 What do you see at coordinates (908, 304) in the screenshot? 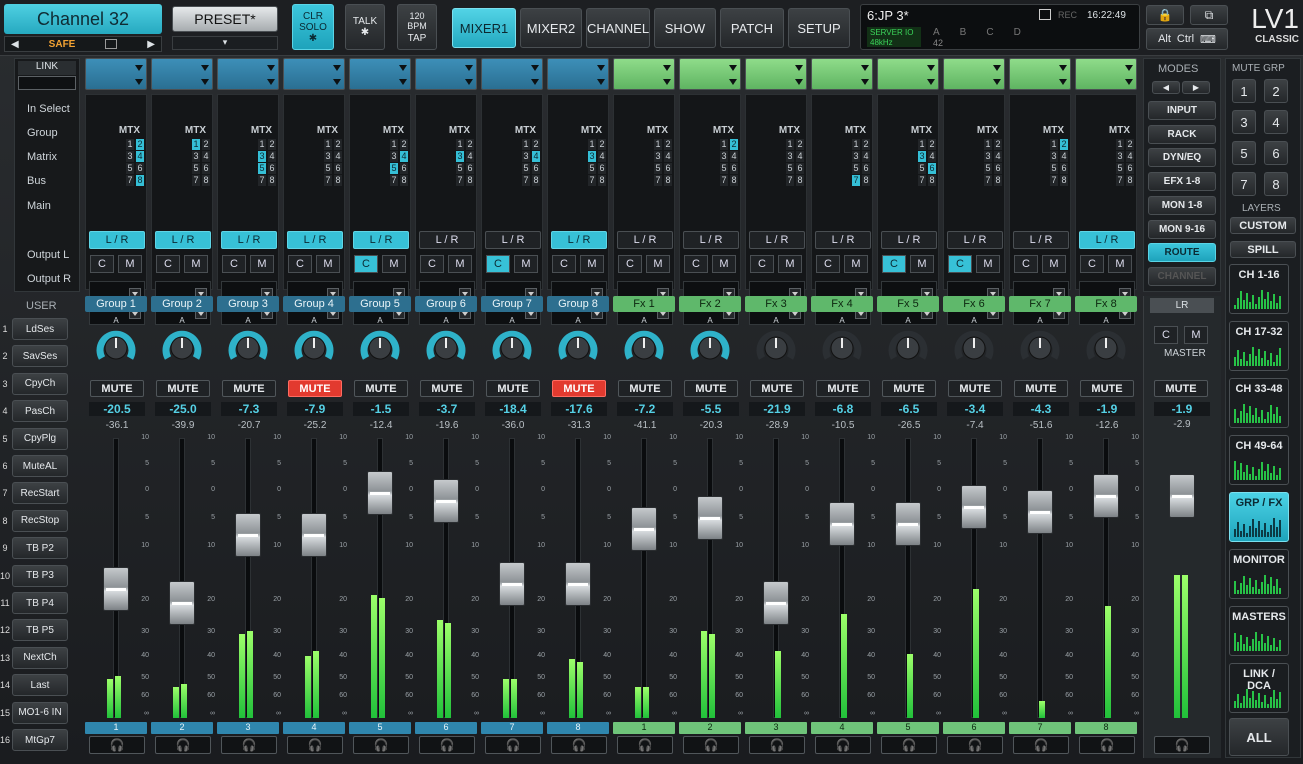
I see `strip-name: Fx 5` at bounding box center [908, 304].